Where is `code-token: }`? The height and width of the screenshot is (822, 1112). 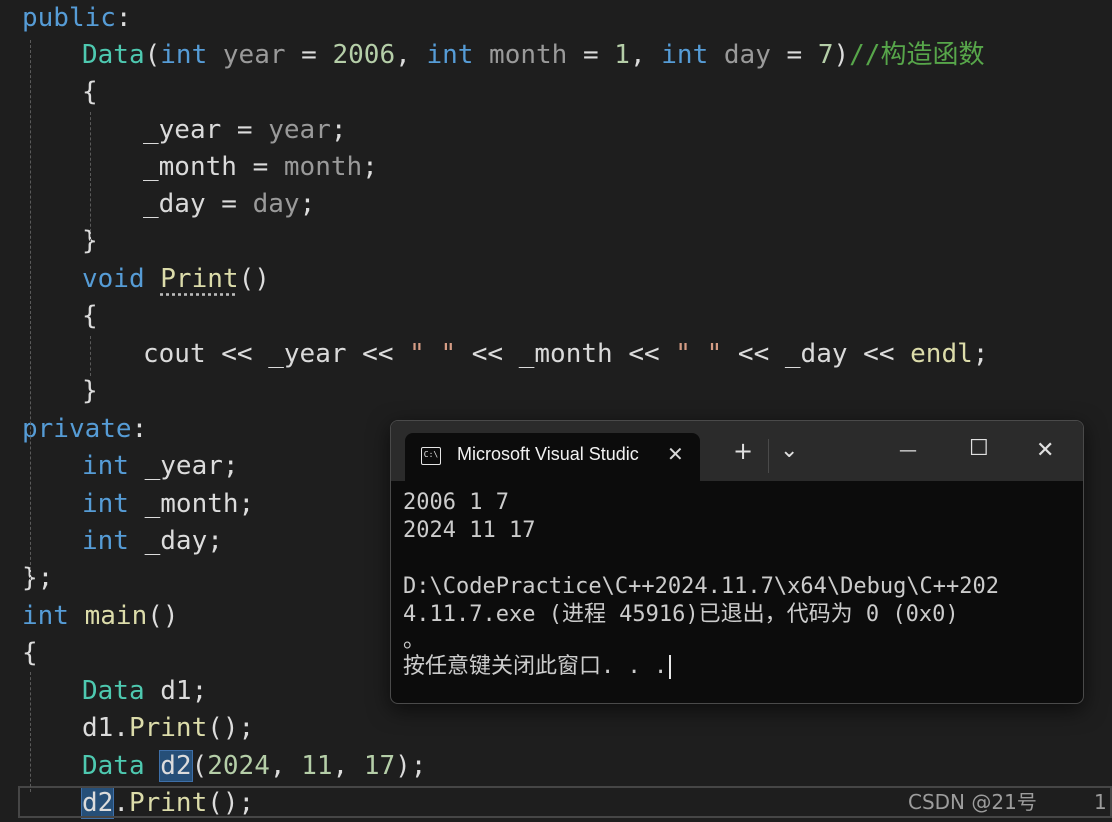 code-token: } is located at coordinates (90, 391).